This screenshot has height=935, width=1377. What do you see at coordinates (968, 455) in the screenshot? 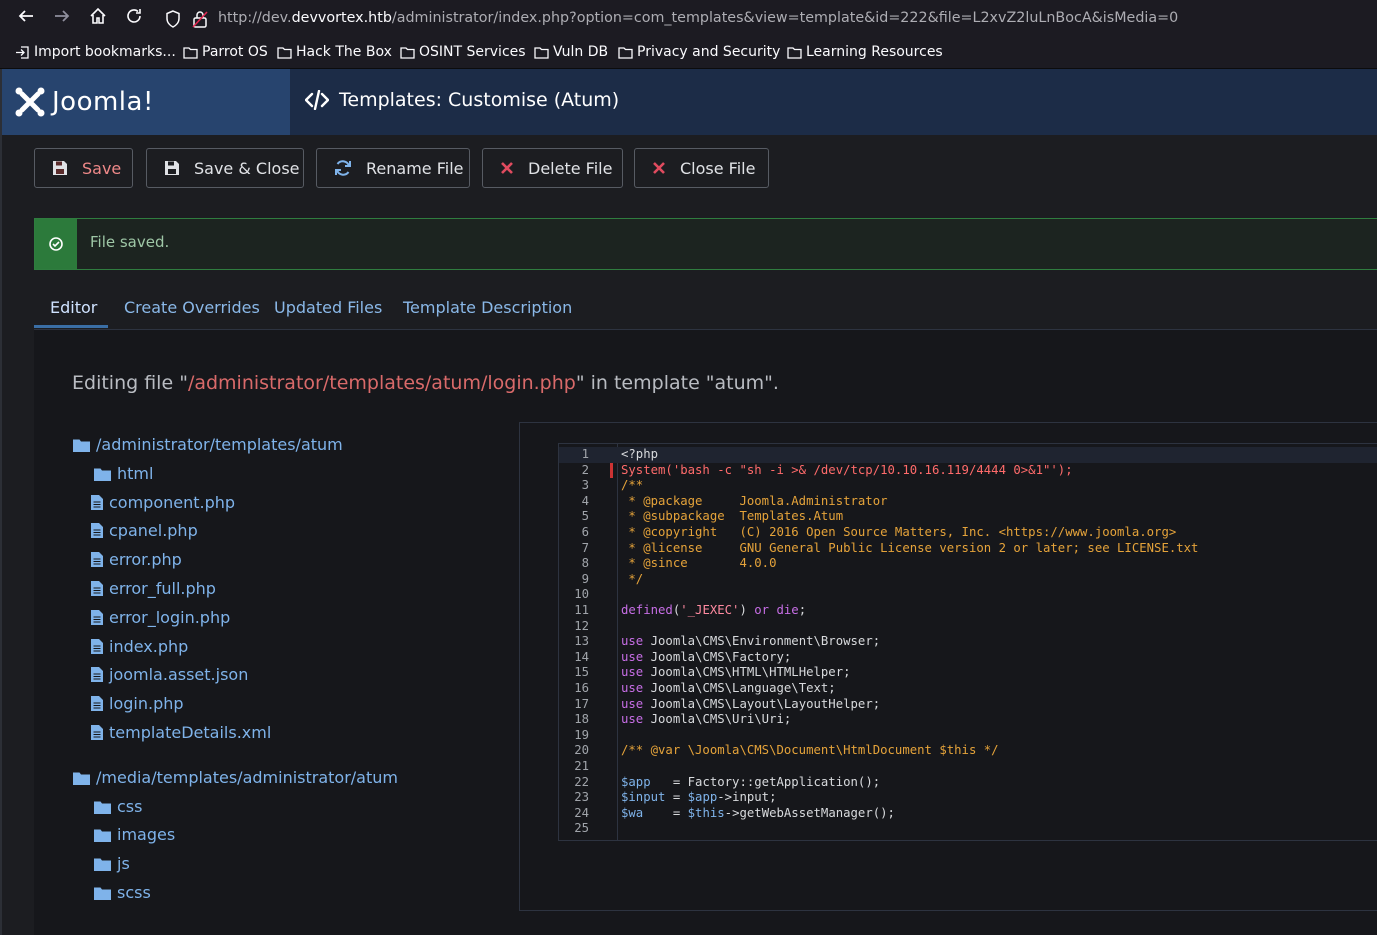
I see `code-line: 1 <?php` at bounding box center [968, 455].